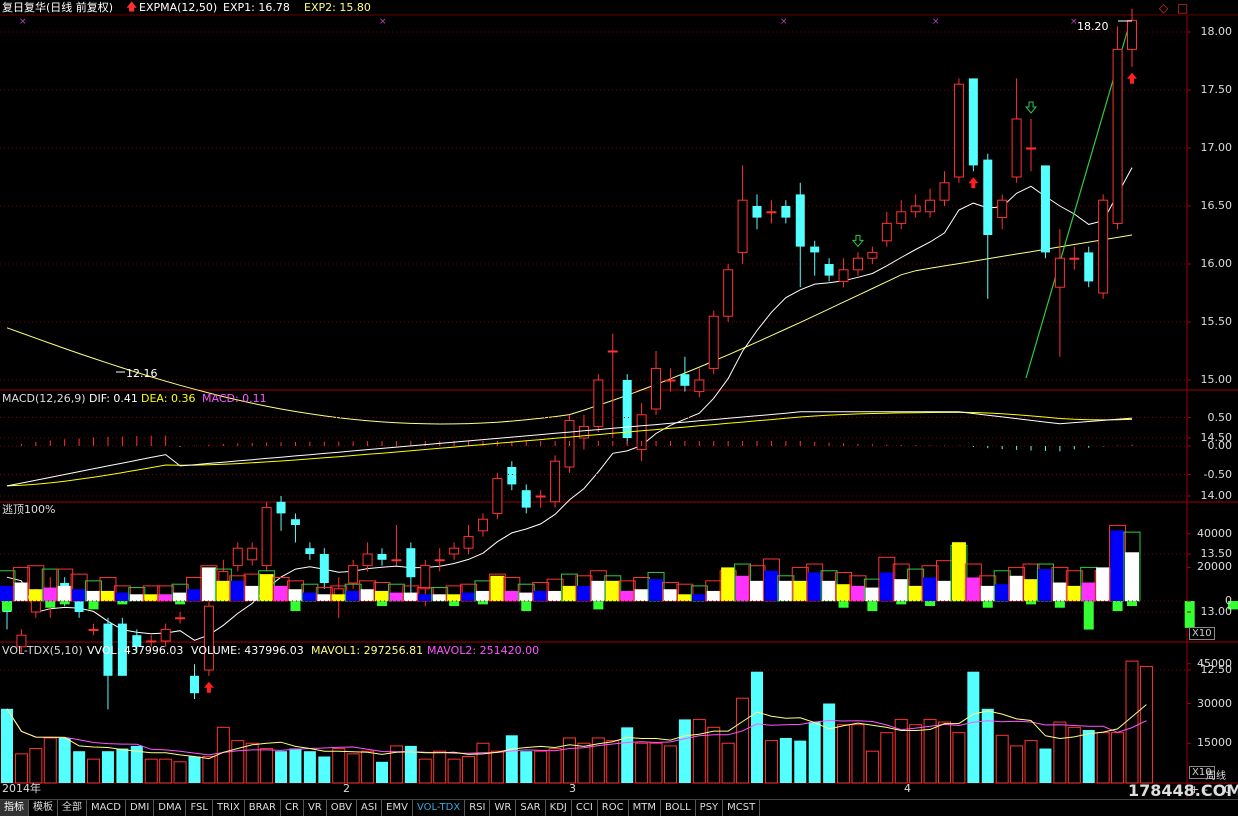  What do you see at coordinates (1217, 474) in the screenshot?
I see `macd-axis-label: -0.50` at bounding box center [1217, 474].